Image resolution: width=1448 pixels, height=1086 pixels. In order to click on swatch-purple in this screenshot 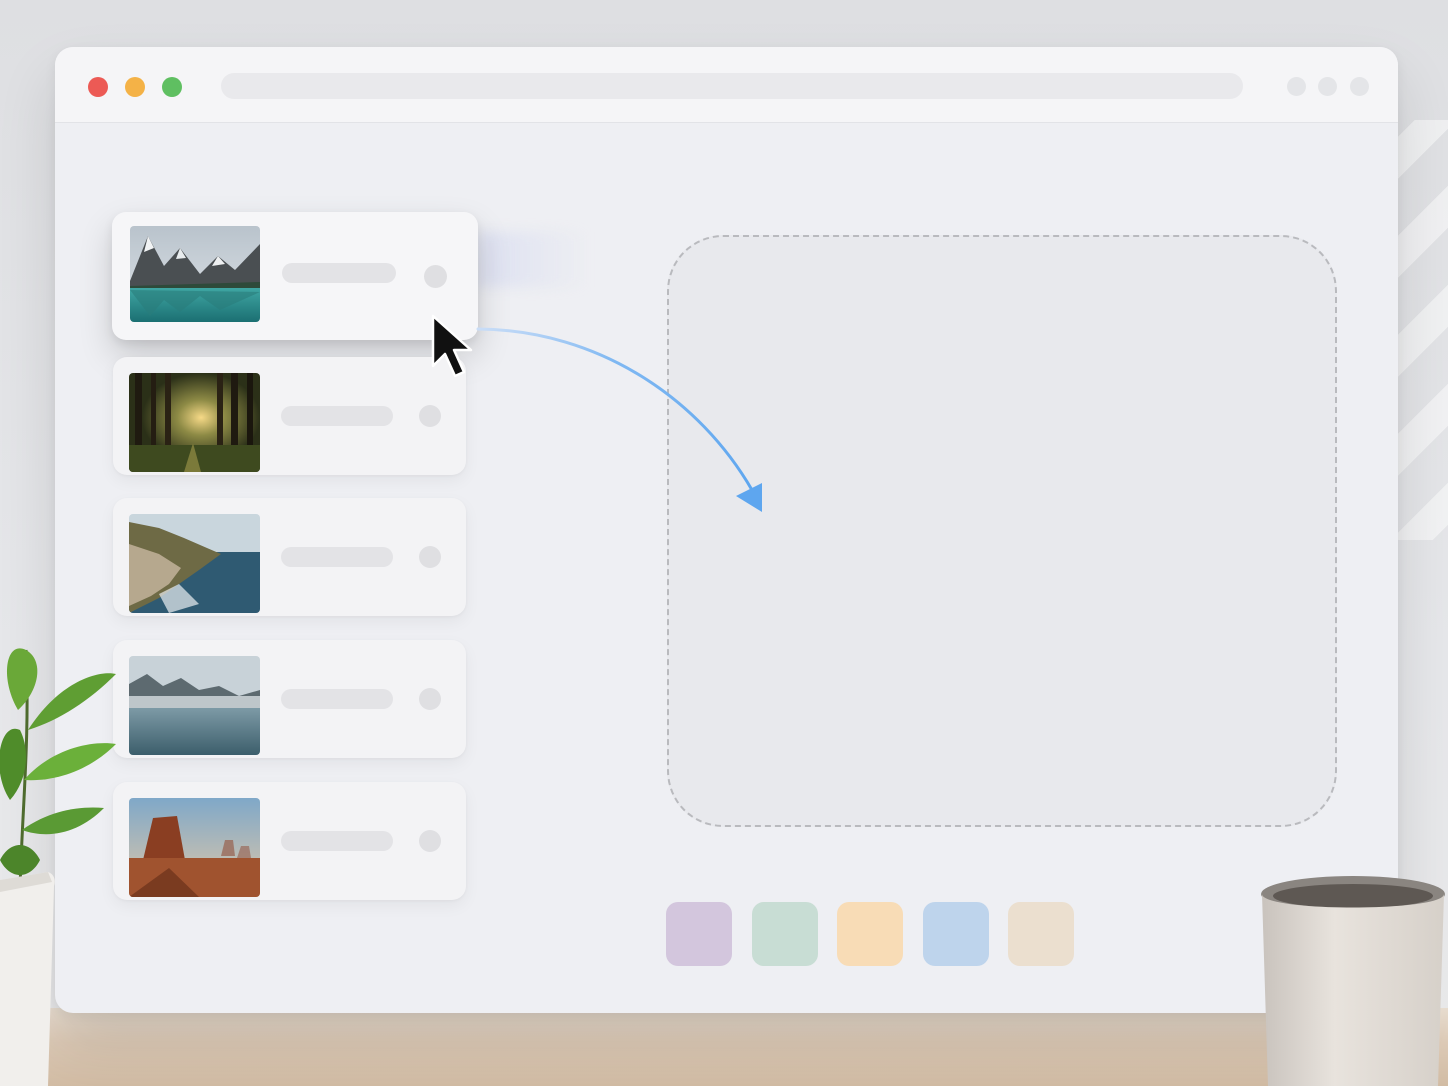, I will do `click(699, 934)`.